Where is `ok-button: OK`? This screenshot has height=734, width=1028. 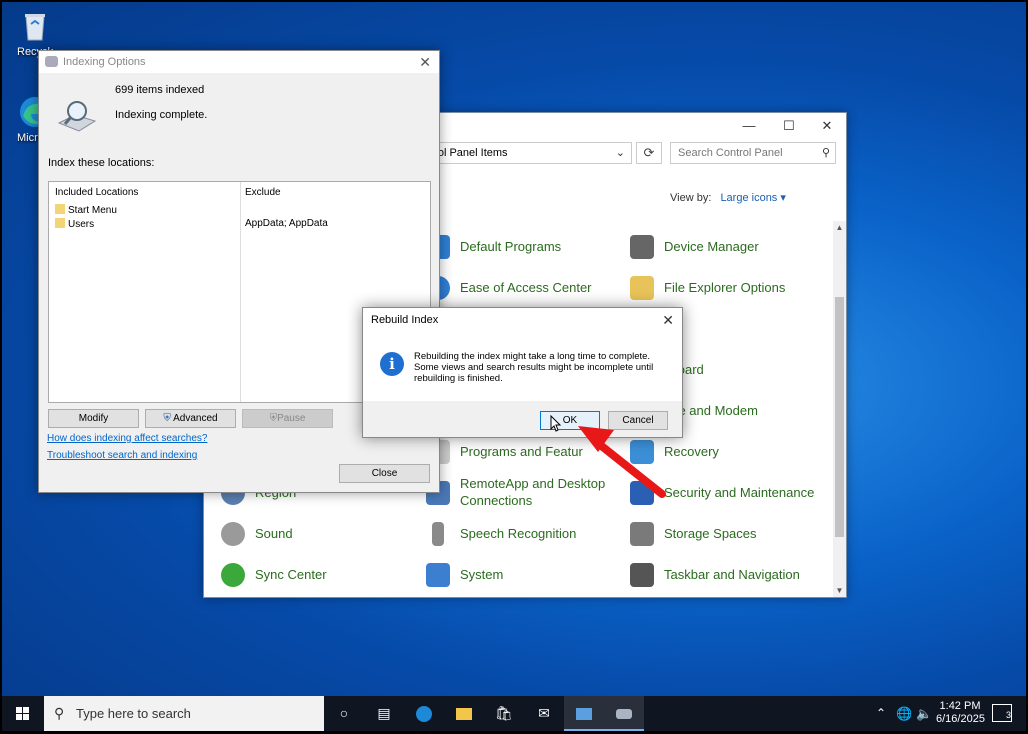
ok-button: OK is located at coordinates (570, 420).